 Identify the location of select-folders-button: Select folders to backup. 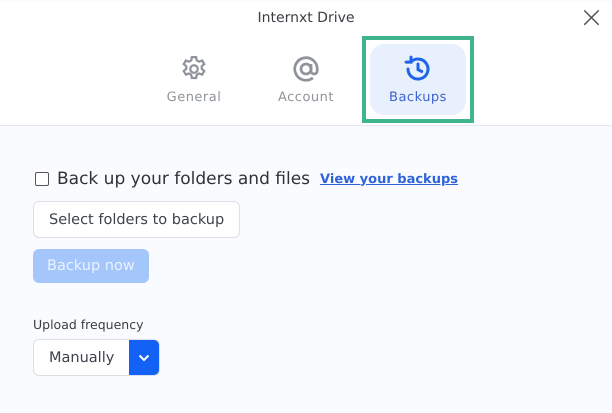
(136, 219).